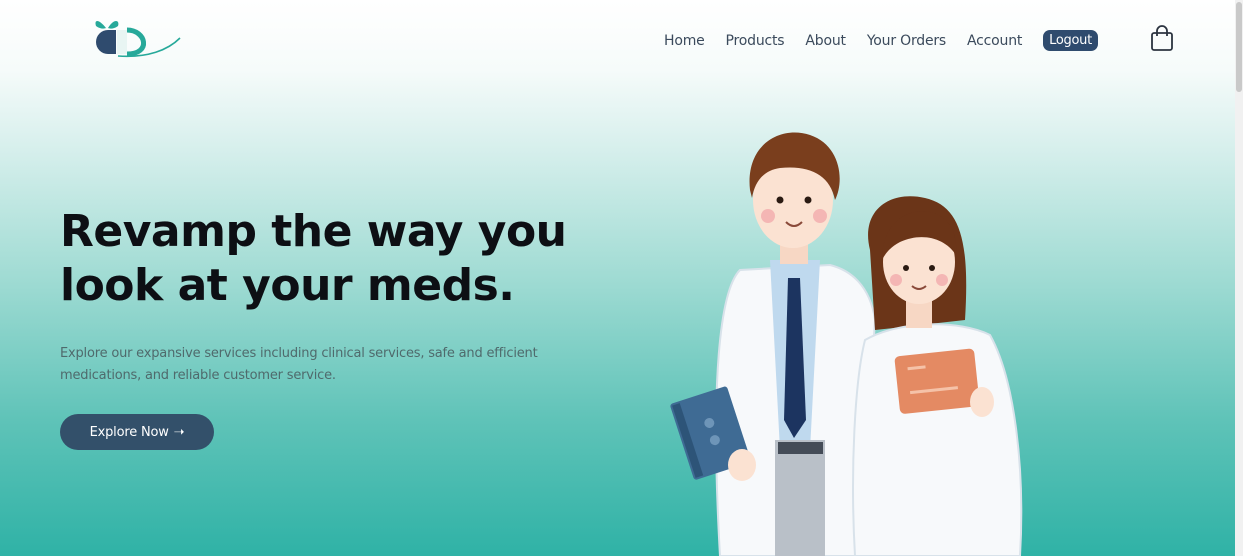 The image size is (1243, 556). Describe the element at coordinates (1239, 47) in the screenshot. I see `scrollbar-thumb` at that location.